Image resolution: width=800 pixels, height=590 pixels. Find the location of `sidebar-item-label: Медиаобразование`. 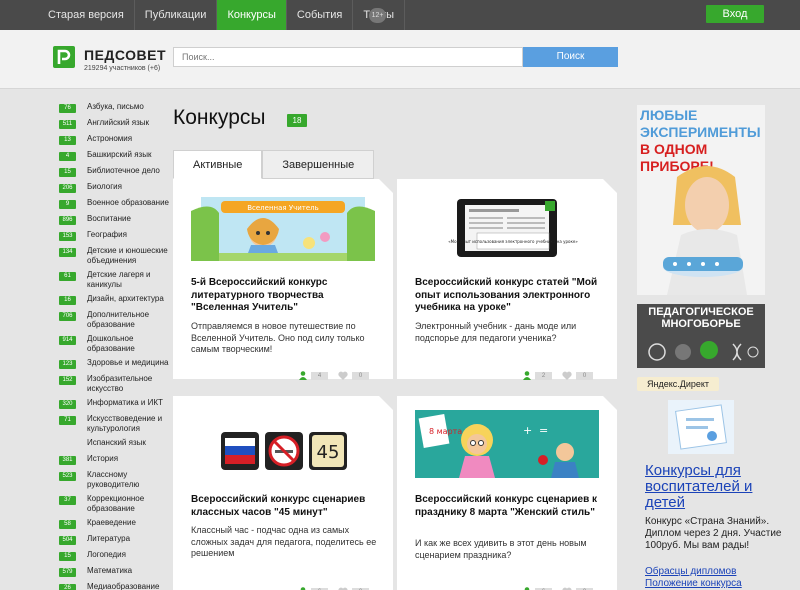

sidebar-item-label: Медиаобразование is located at coordinates (117, 586).